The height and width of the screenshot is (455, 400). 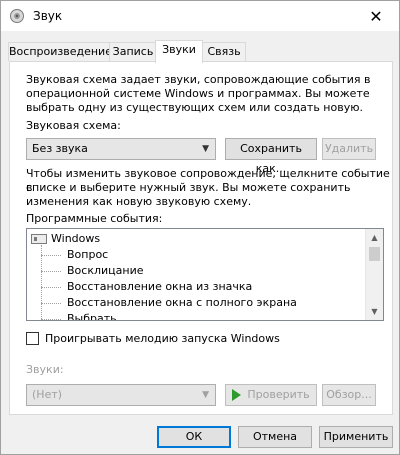 What do you see at coordinates (121, 149) in the screenshot?
I see `scheme-select: Без звука ▼` at bounding box center [121, 149].